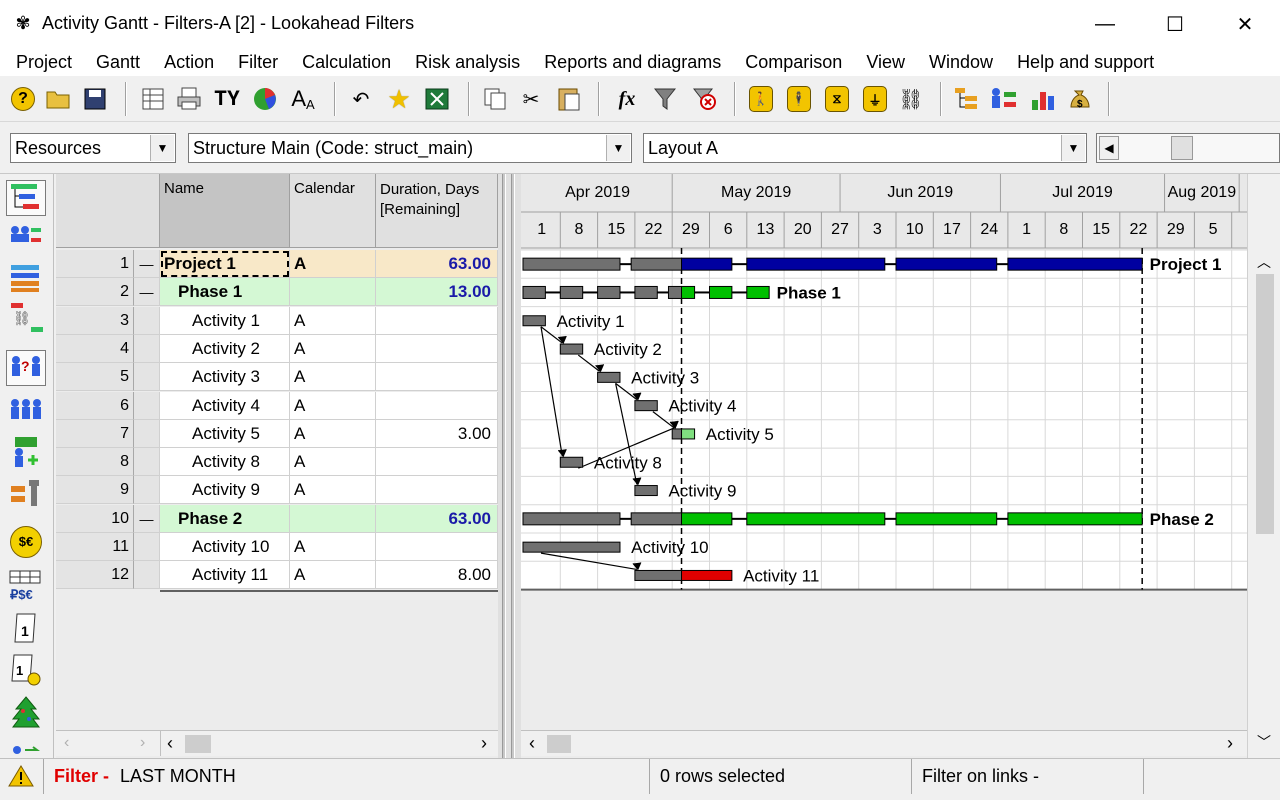 This screenshot has height=800, width=1280. I want to click on zoom-slider-thumb, so click(1182, 148).